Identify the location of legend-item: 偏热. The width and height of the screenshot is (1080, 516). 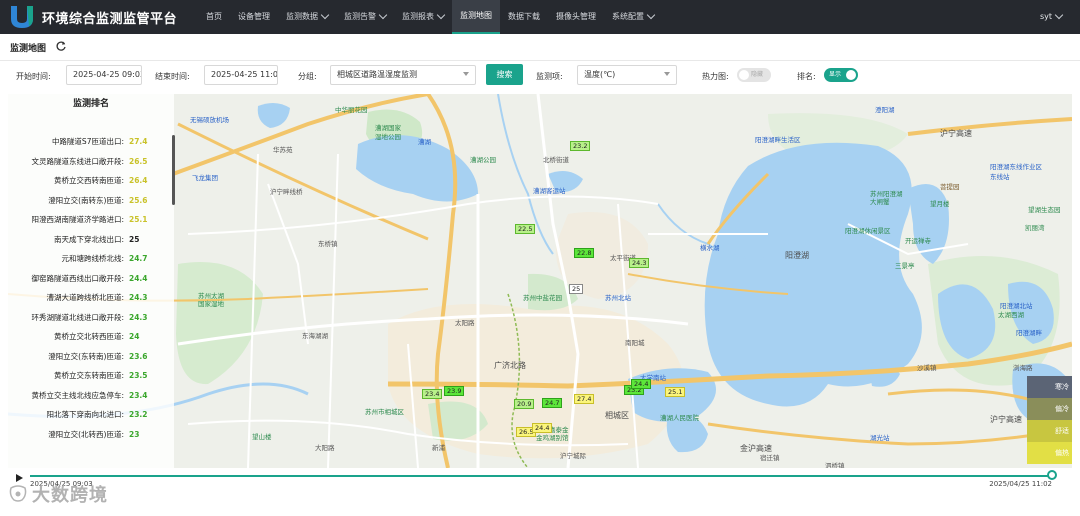
(1049, 453).